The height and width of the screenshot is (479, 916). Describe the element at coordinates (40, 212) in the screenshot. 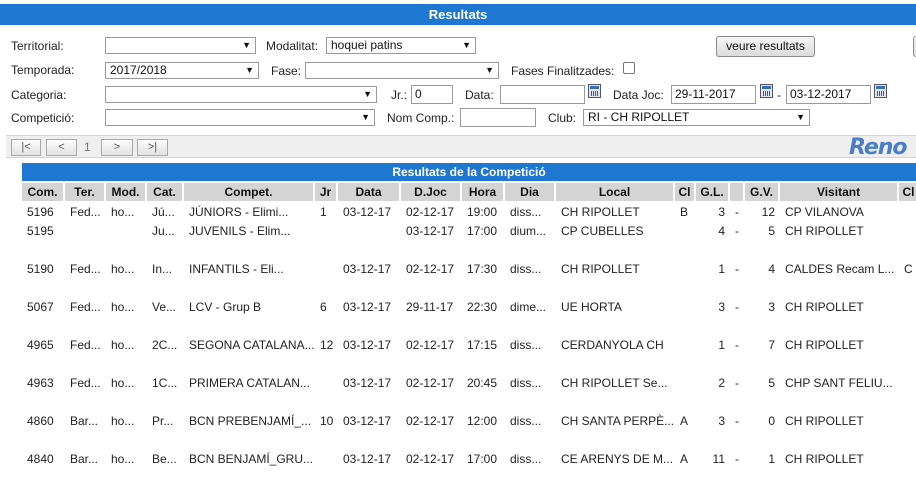

I see `cell-com: 5196` at that location.